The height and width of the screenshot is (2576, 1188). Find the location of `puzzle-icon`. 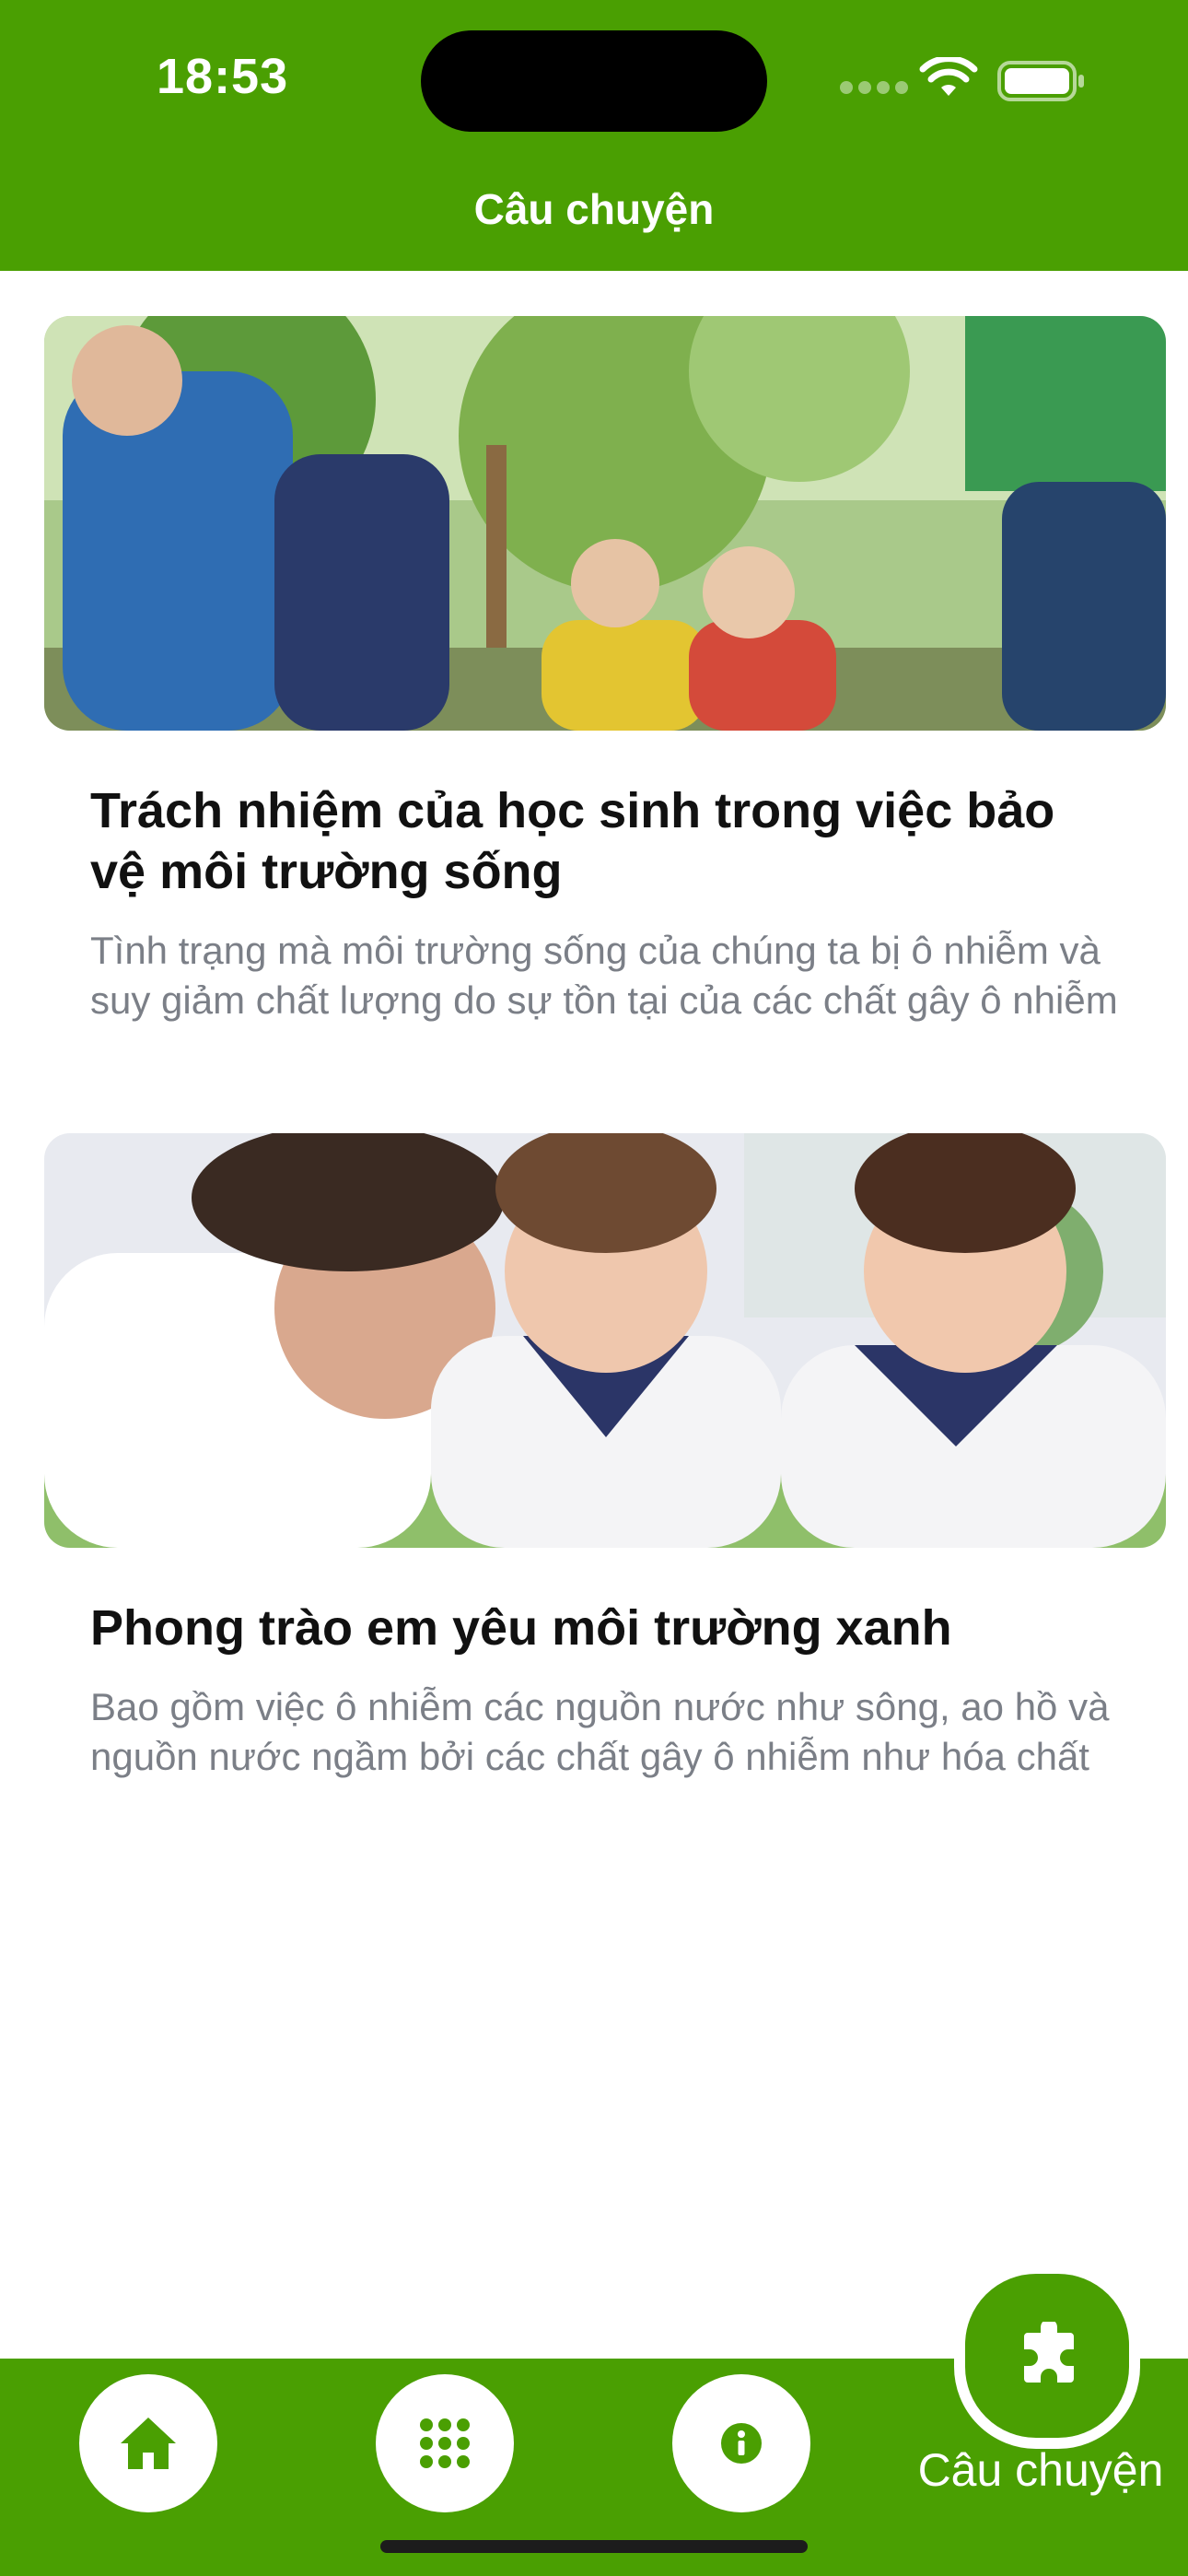

puzzle-icon is located at coordinates (1049, 2352).